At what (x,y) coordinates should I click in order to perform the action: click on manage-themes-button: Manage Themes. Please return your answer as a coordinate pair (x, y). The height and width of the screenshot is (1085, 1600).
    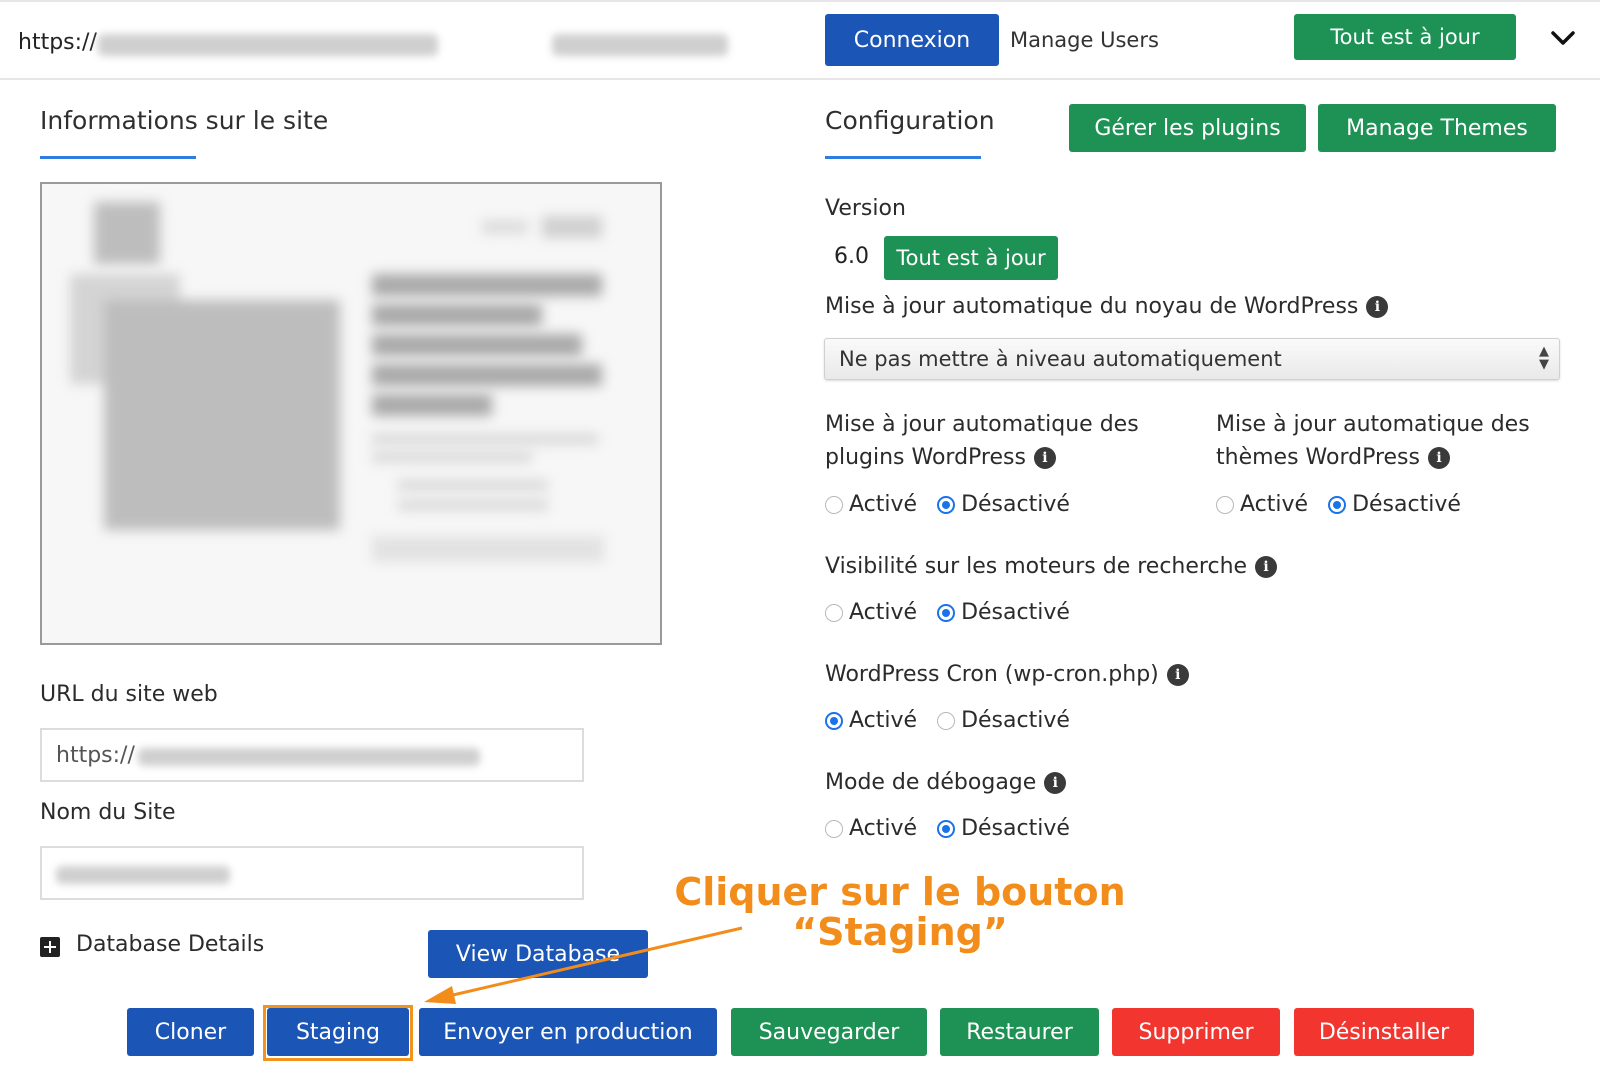
    Looking at the image, I should click on (1437, 128).